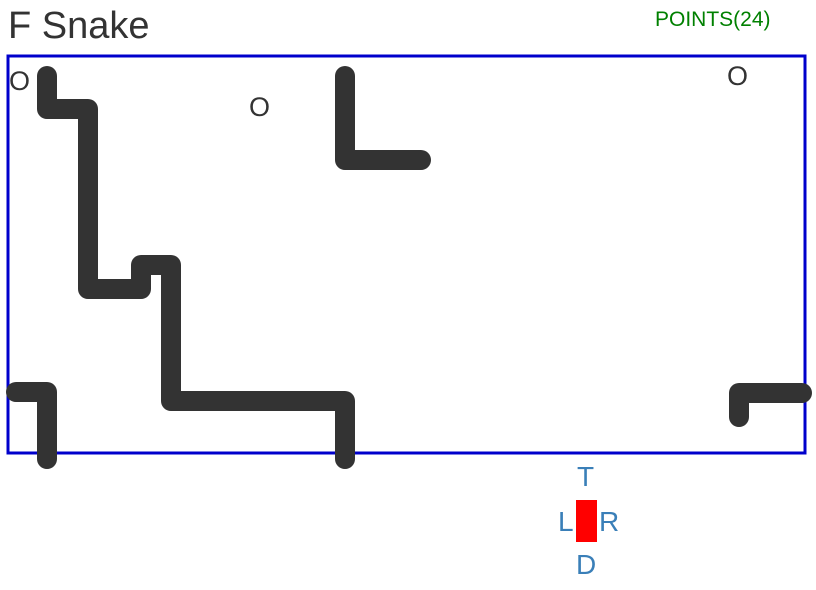 This screenshot has height=590, width=816. I want to click on control-up-button: T, so click(585, 477).